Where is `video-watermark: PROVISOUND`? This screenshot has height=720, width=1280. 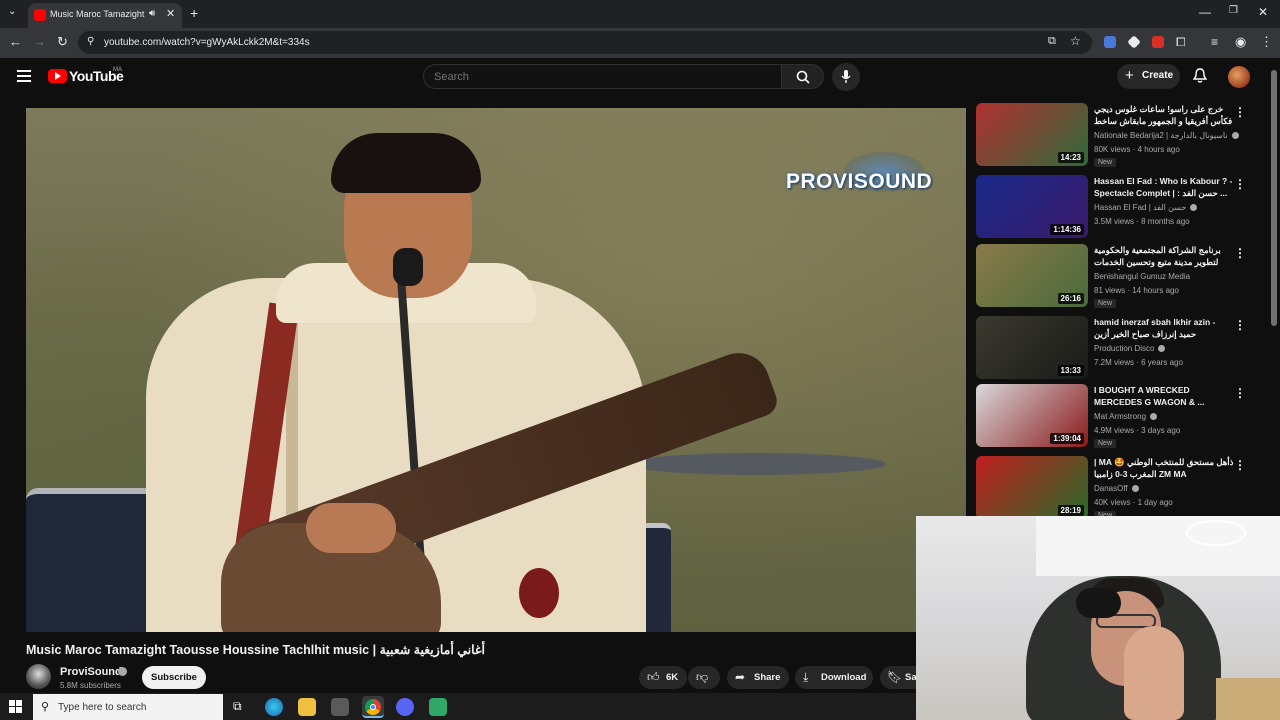
video-watermark: PROVISOUND is located at coordinates (859, 181).